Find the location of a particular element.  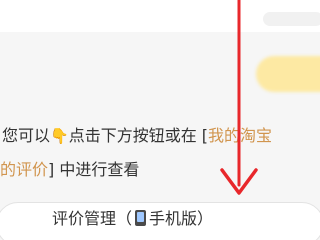

highlight-button is located at coordinates (288, 74).